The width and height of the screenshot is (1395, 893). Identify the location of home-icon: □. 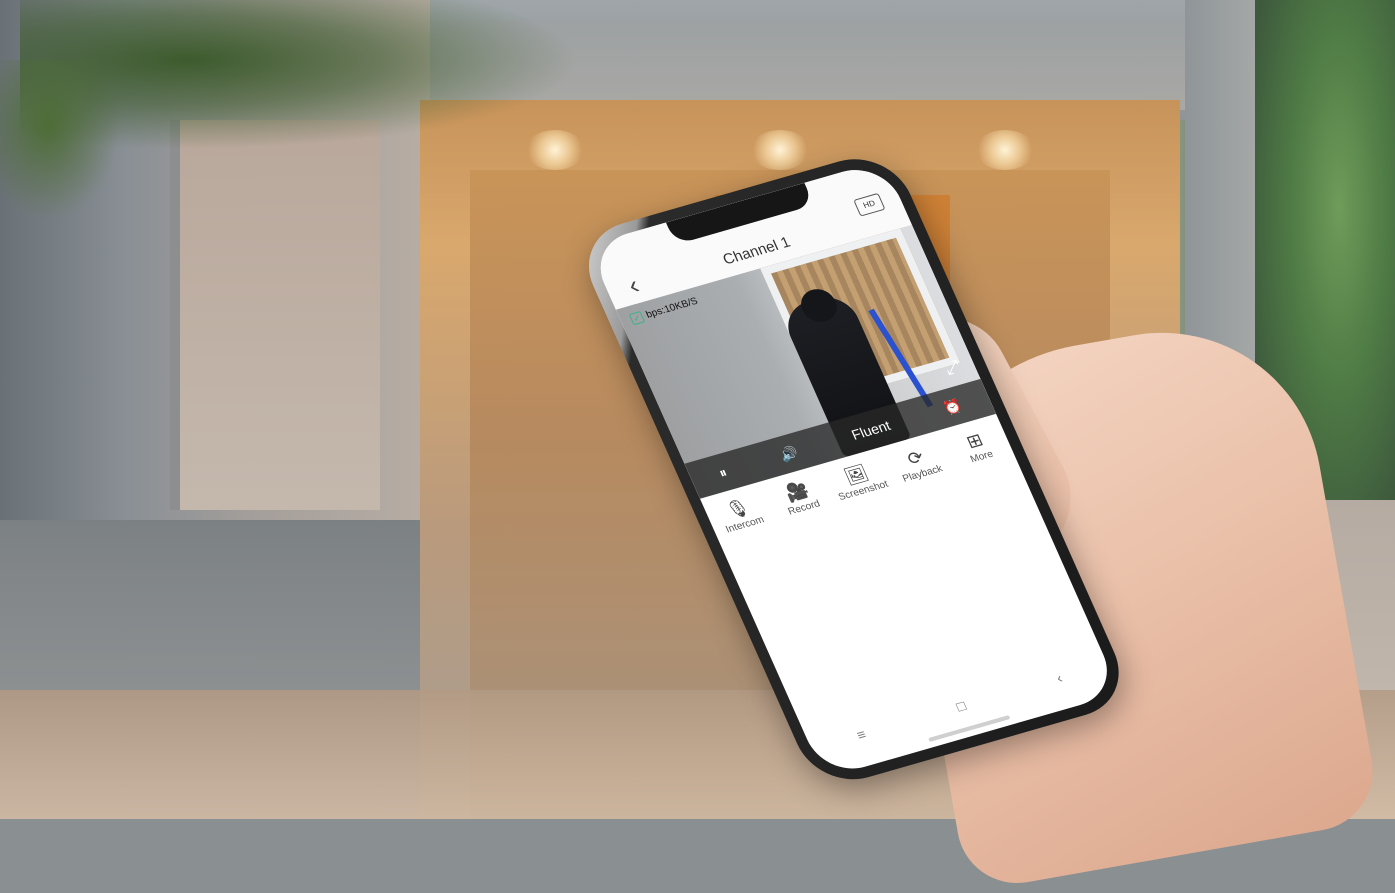
(963, 709).